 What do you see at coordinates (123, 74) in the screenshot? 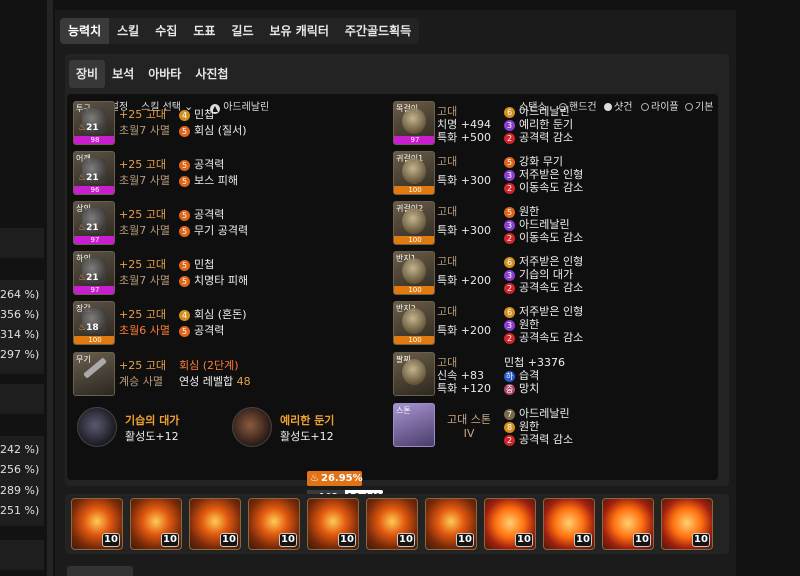
I see `subtab-gems: 보석` at bounding box center [123, 74].